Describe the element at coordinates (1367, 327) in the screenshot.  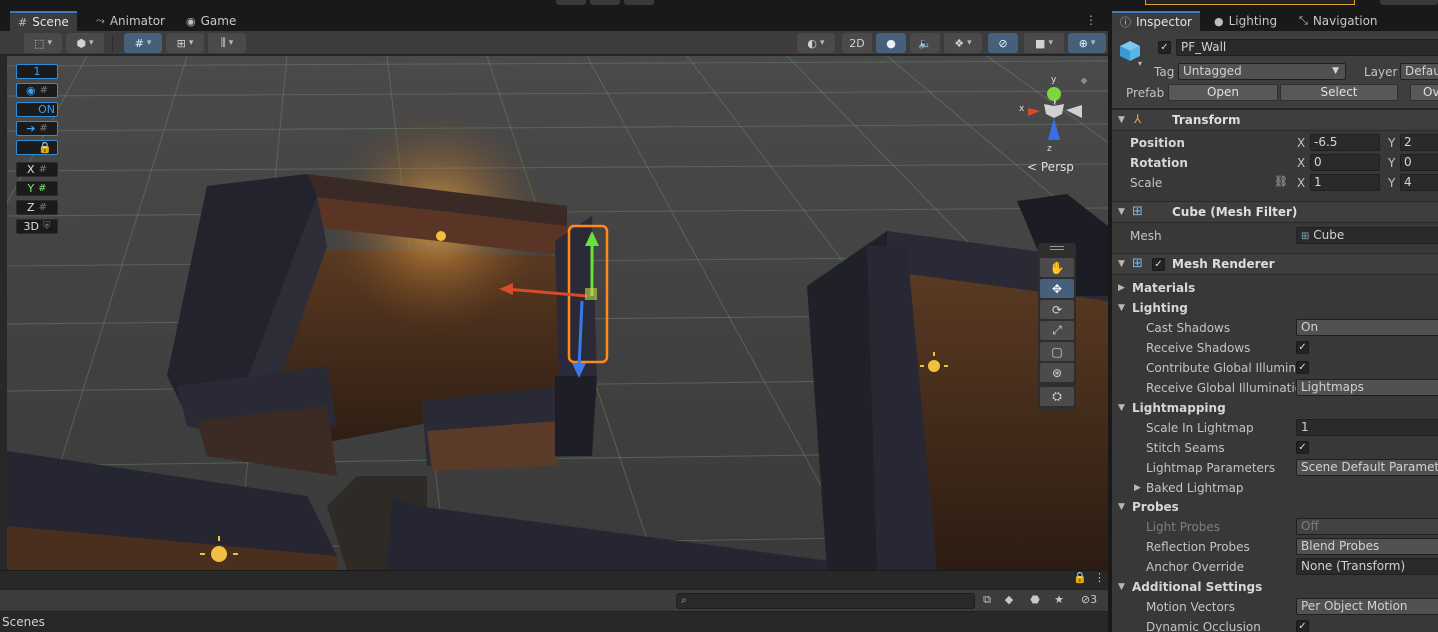
I see `cast-shadows-dropdown: On` at that location.